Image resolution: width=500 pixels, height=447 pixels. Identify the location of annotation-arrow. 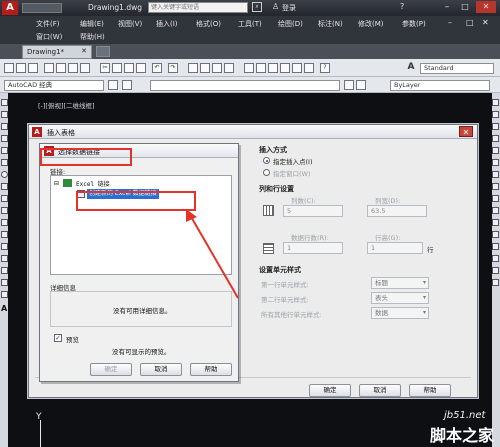
(212, 254).